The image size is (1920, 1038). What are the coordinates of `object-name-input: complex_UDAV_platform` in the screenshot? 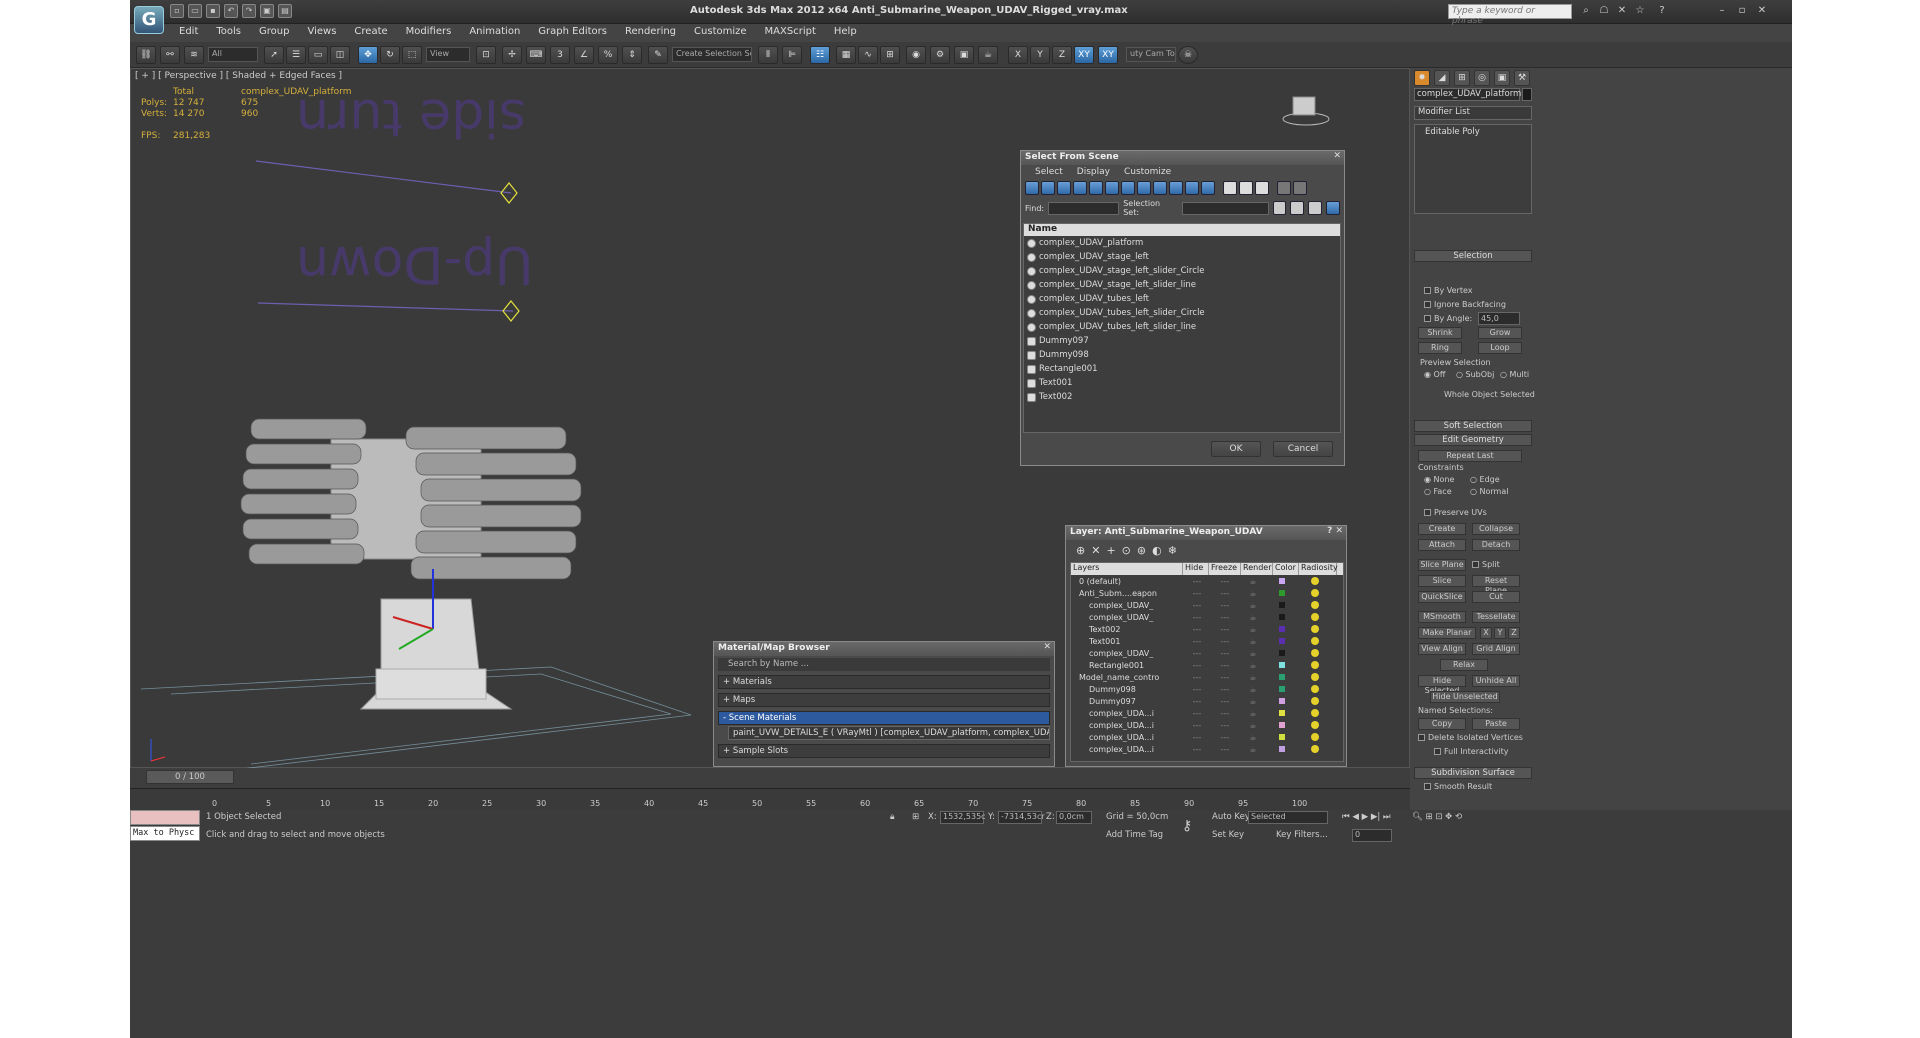 It's located at (1467, 94).